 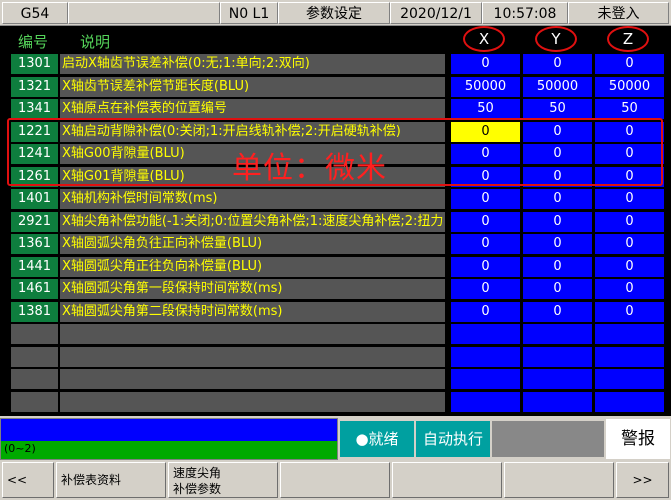 What do you see at coordinates (34, 109) in the screenshot?
I see `param-number: 1341` at bounding box center [34, 109].